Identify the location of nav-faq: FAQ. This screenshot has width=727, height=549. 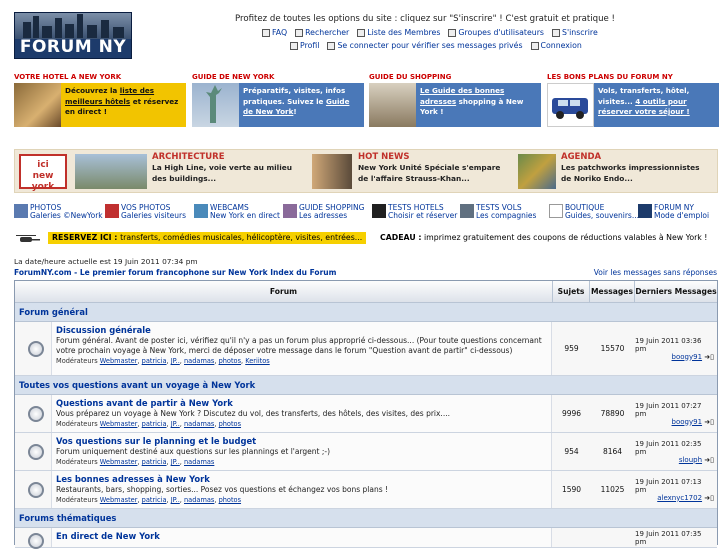
(274, 32).